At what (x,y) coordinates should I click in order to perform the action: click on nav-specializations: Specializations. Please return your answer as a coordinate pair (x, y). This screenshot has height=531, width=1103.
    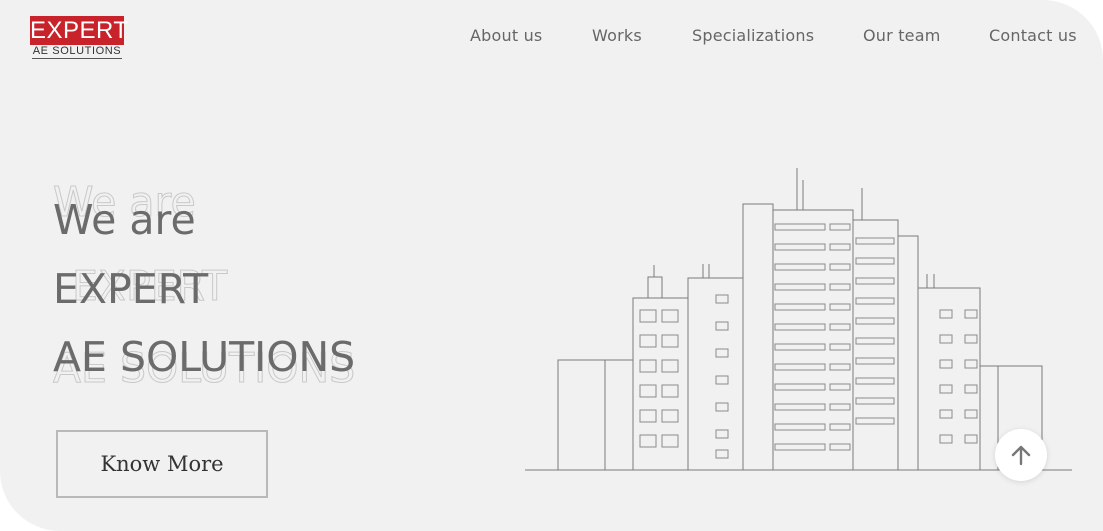
    Looking at the image, I should click on (753, 35).